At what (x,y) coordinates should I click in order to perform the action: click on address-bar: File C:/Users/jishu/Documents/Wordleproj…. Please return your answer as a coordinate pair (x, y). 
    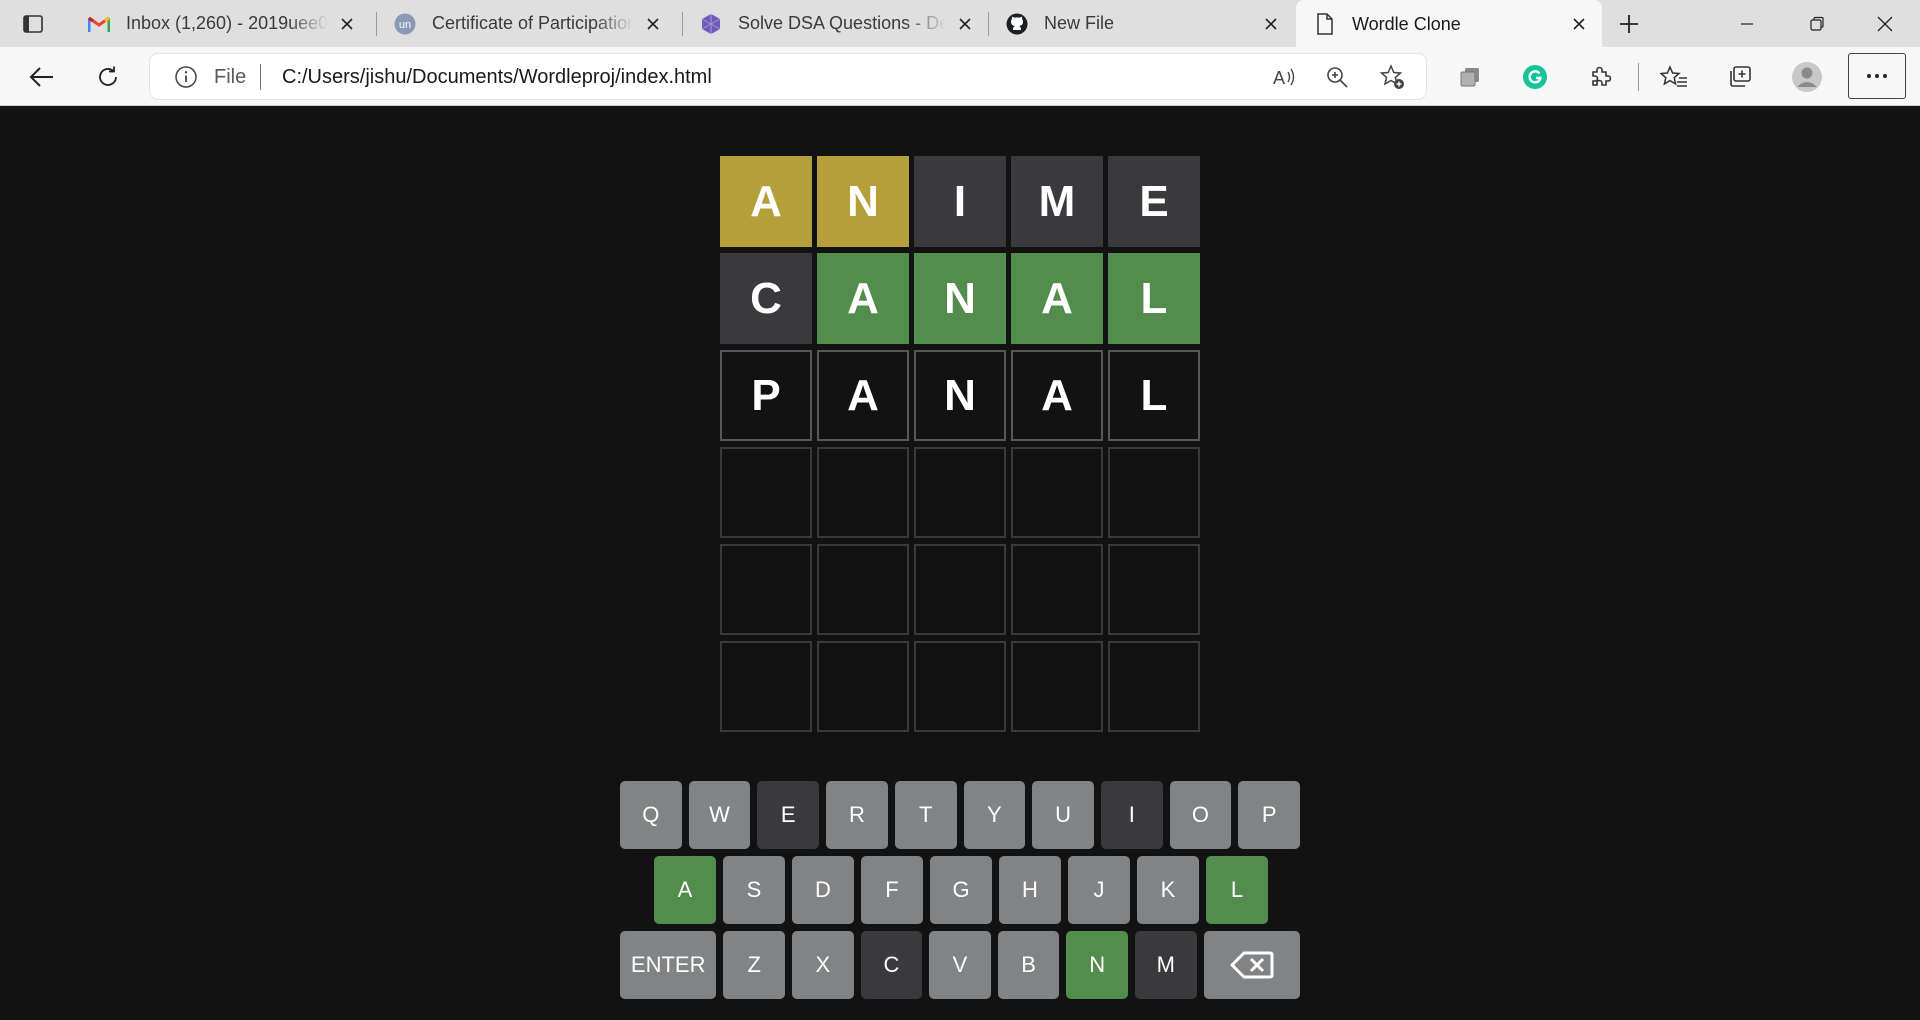
    Looking at the image, I should click on (788, 76).